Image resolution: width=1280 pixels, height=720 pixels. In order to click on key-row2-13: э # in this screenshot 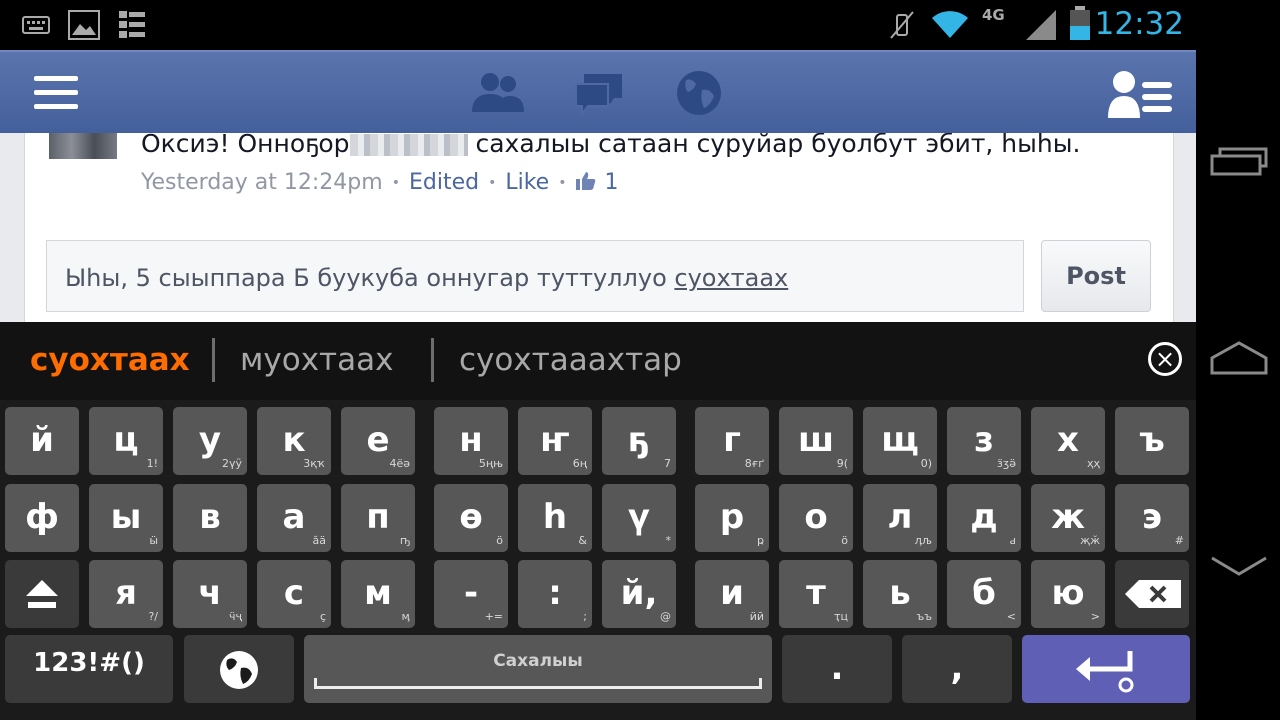, I will do `click(1152, 518)`.